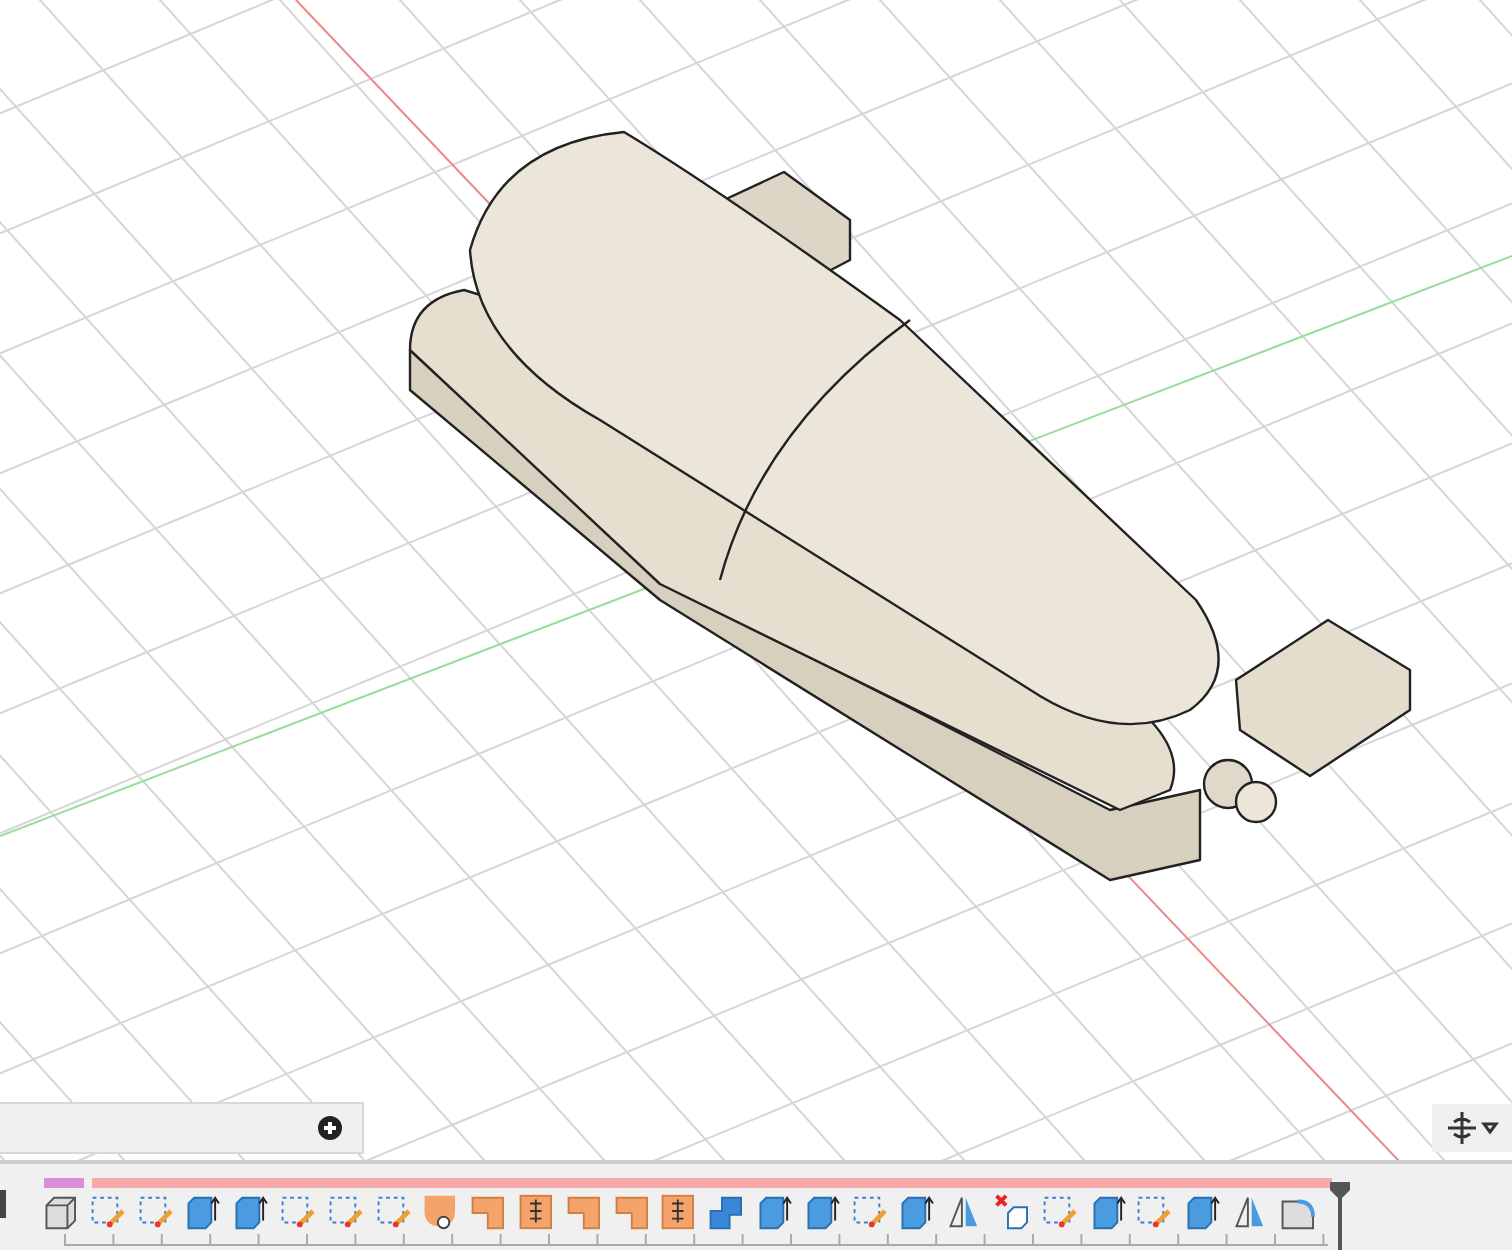 This screenshot has width=1512, height=1250. Describe the element at coordinates (1340, 1216) in the screenshot. I see `timeline-marker` at that location.